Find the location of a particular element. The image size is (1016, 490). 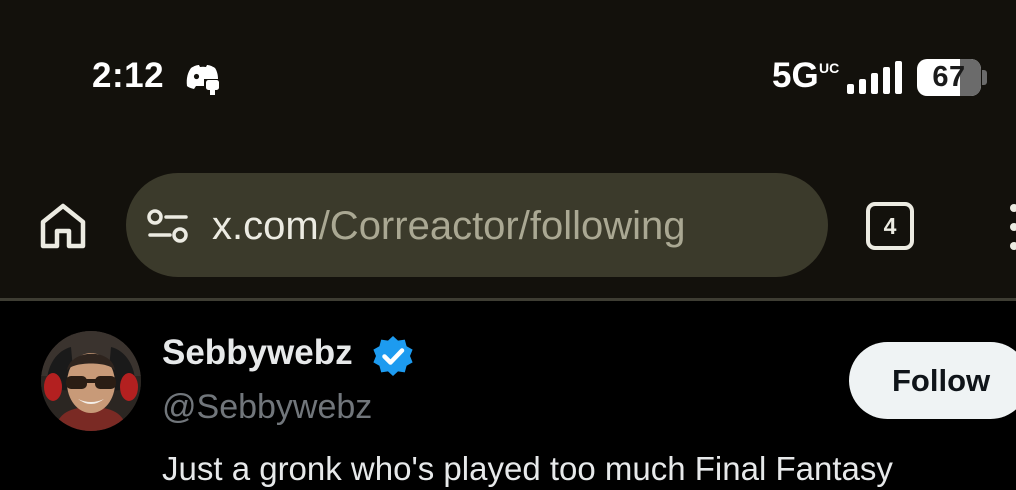

verified-badge-icon is located at coordinates (393, 356).